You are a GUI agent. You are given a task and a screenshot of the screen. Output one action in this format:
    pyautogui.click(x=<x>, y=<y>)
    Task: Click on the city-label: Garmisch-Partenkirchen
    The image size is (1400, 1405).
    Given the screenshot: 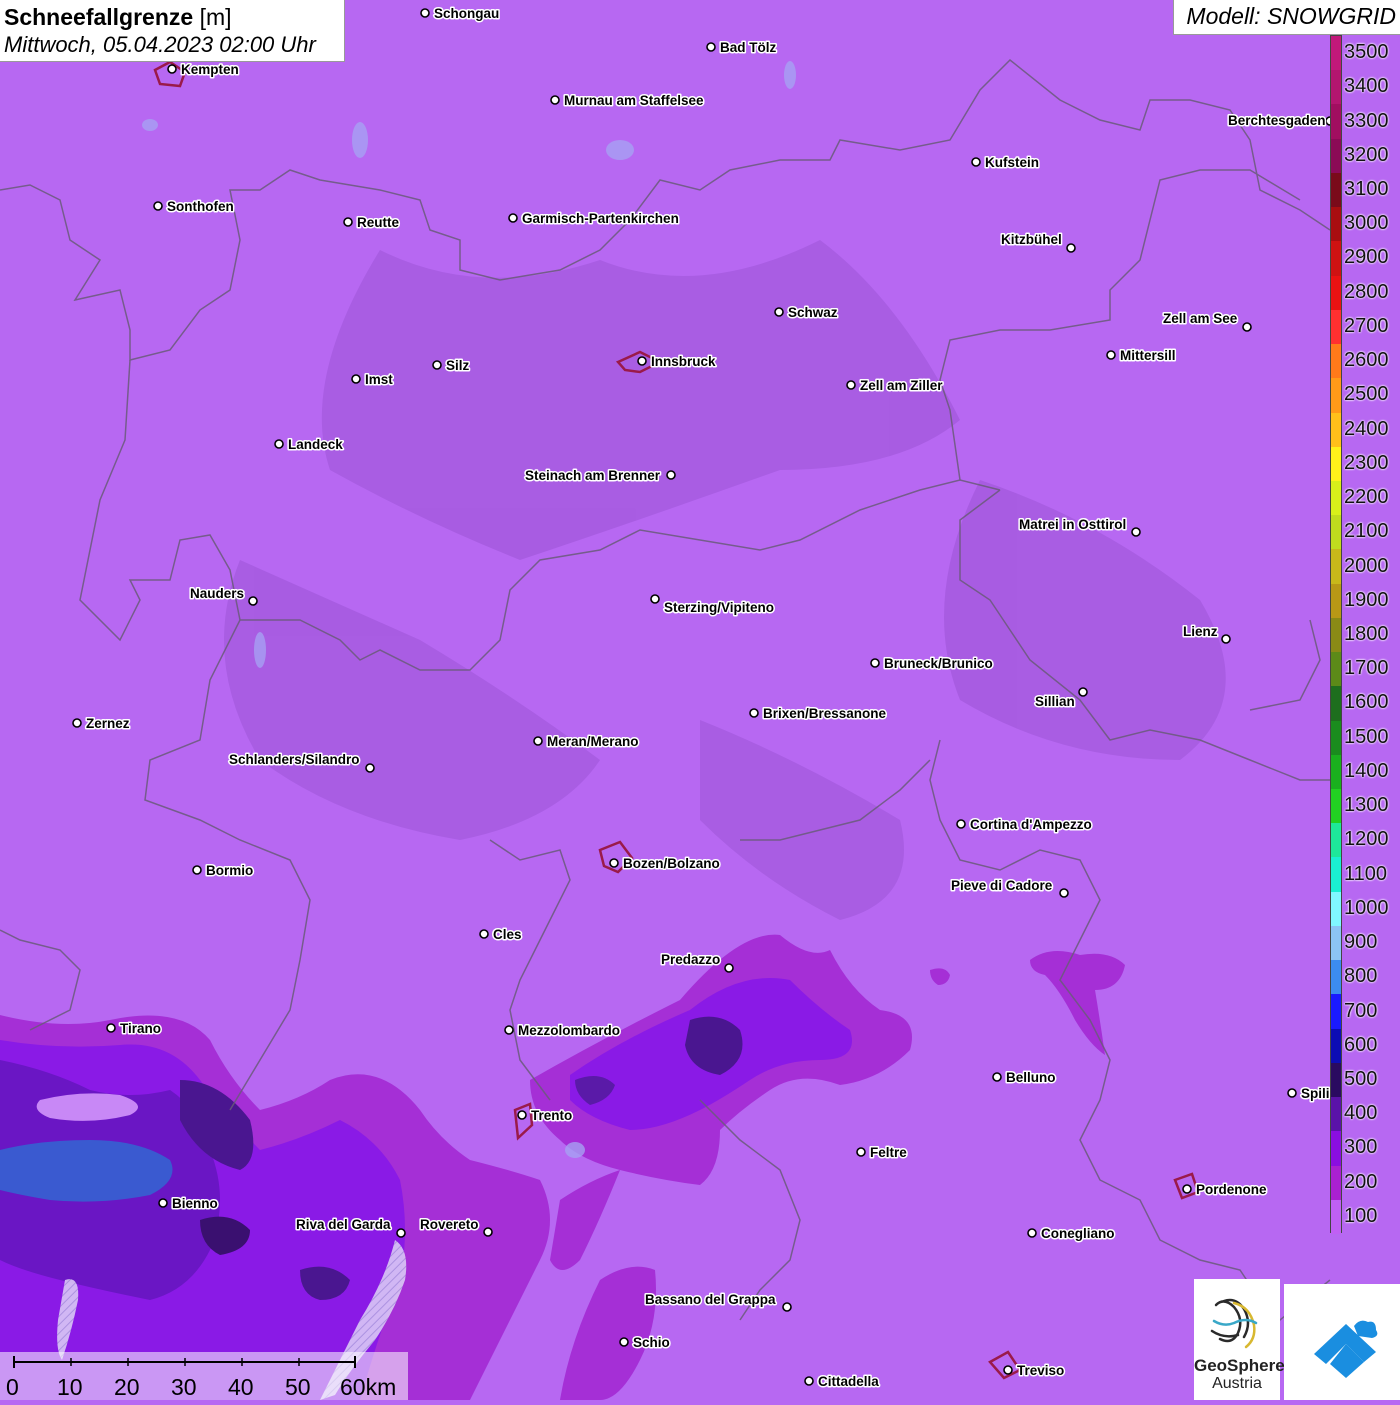 What is the action you would take?
    pyautogui.click(x=600, y=218)
    